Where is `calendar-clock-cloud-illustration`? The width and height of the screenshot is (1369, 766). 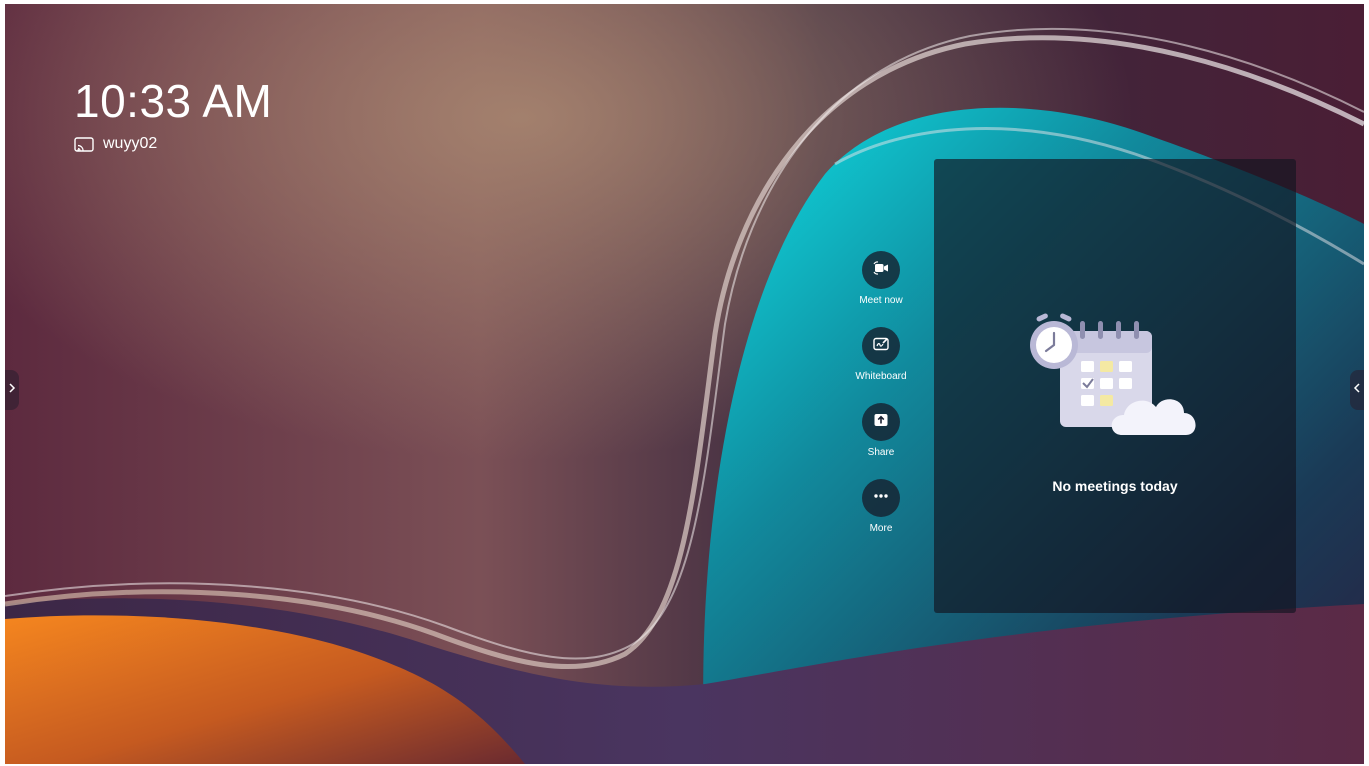 calendar-clock-cloud-illustration is located at coordinates (1116, 376).